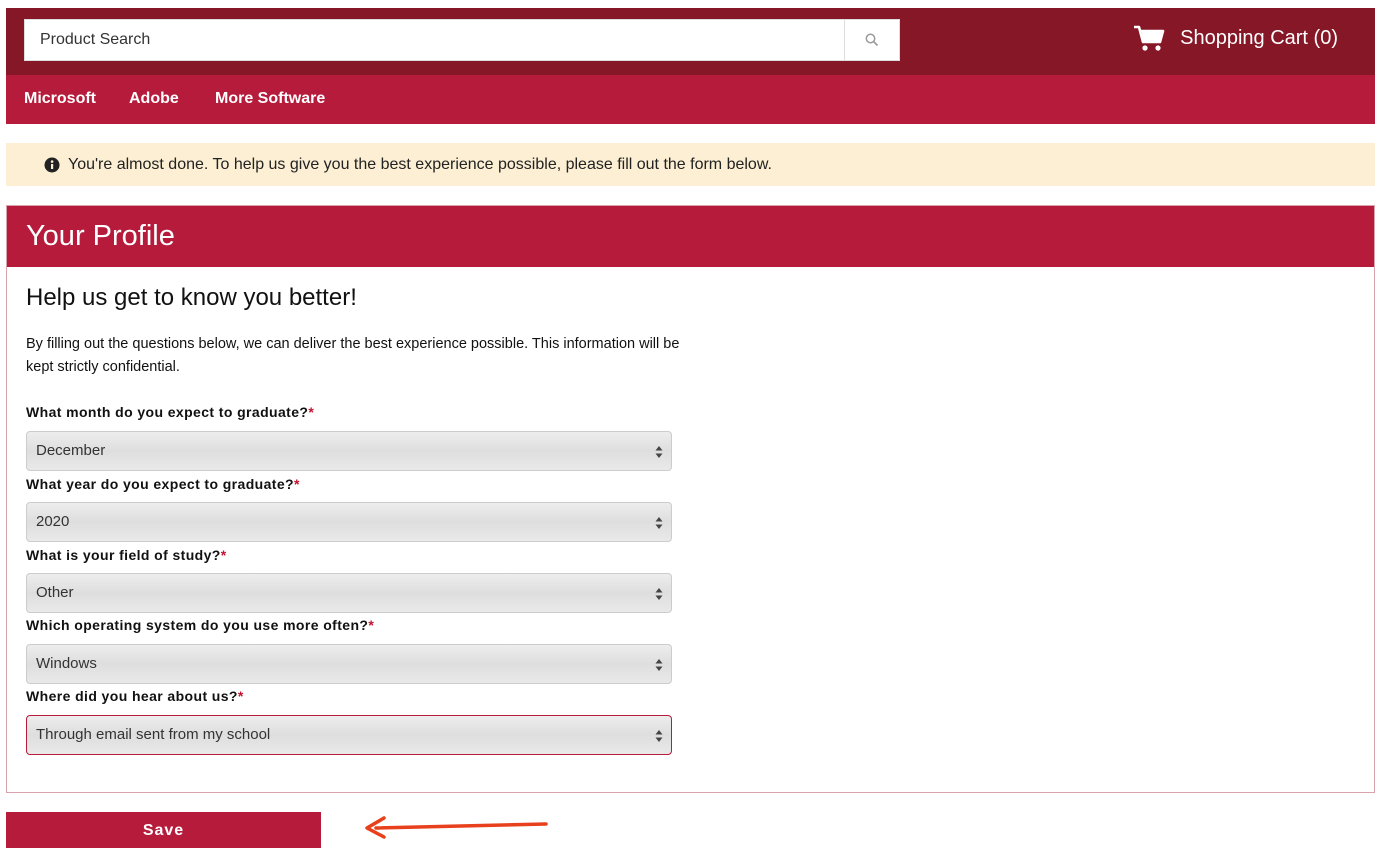  What do you see at coordinates (1259, 37) in the screenshot?
I see `cart-label: Shopping Cart (0)` at bounding box center [1259, 37].